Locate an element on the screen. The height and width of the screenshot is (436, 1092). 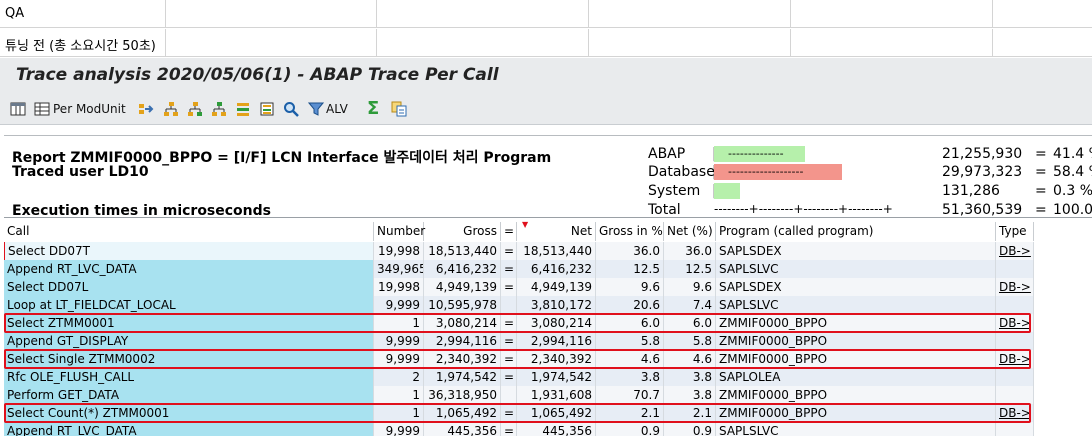
cell-gross-pct: 6.0 is located at coordinates (630, 323).